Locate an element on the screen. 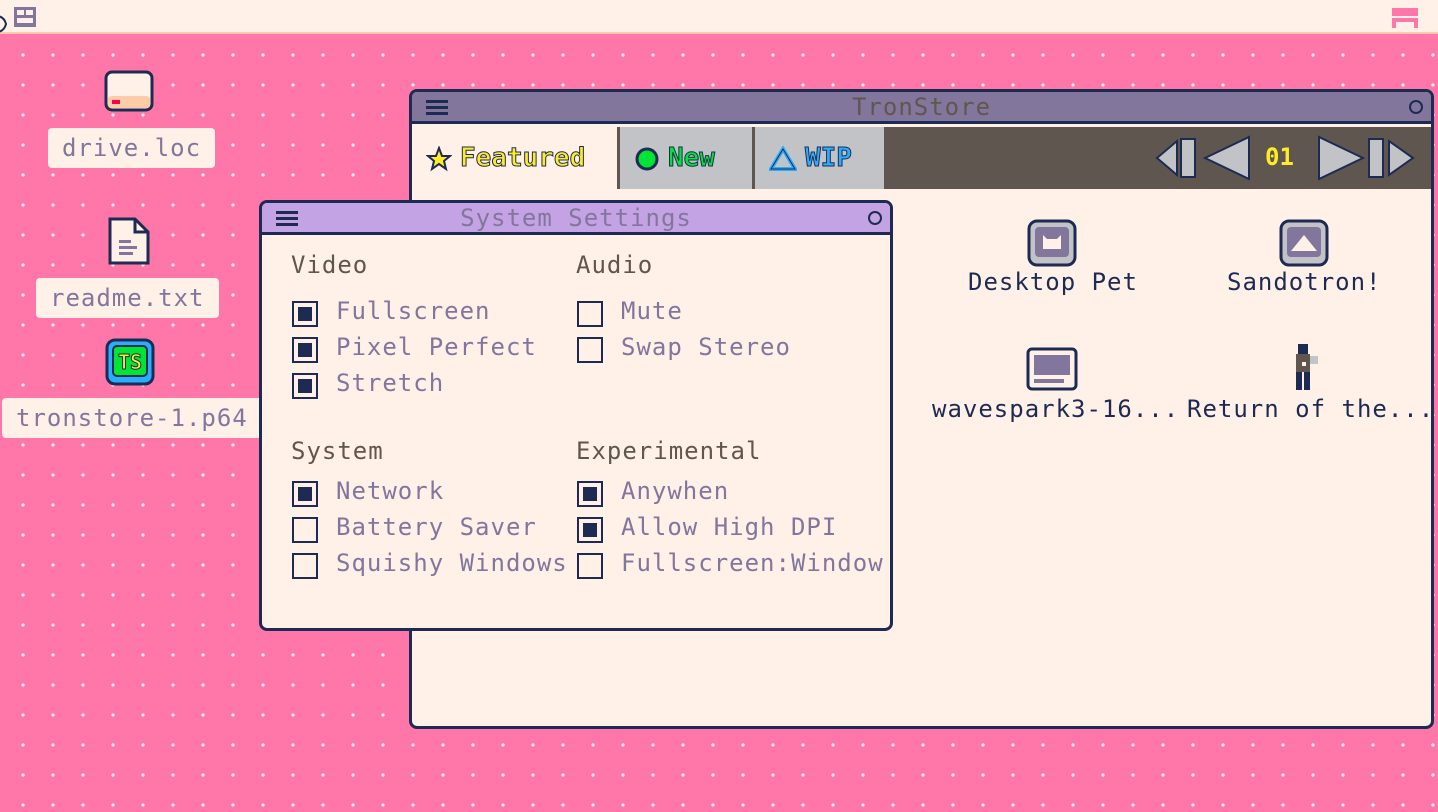 Image resolution: width=1438 pixels, height=812 pixels. option-label: Allow High DPI is located at coordinates (729, 527).